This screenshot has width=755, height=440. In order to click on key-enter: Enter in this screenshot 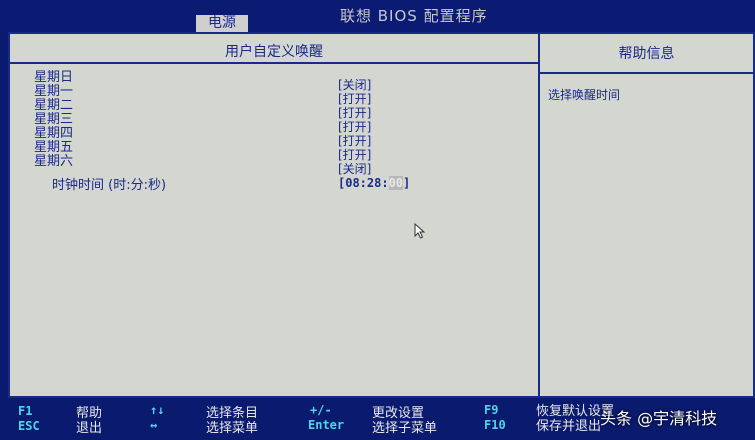, I will do `click(326, 425)`.